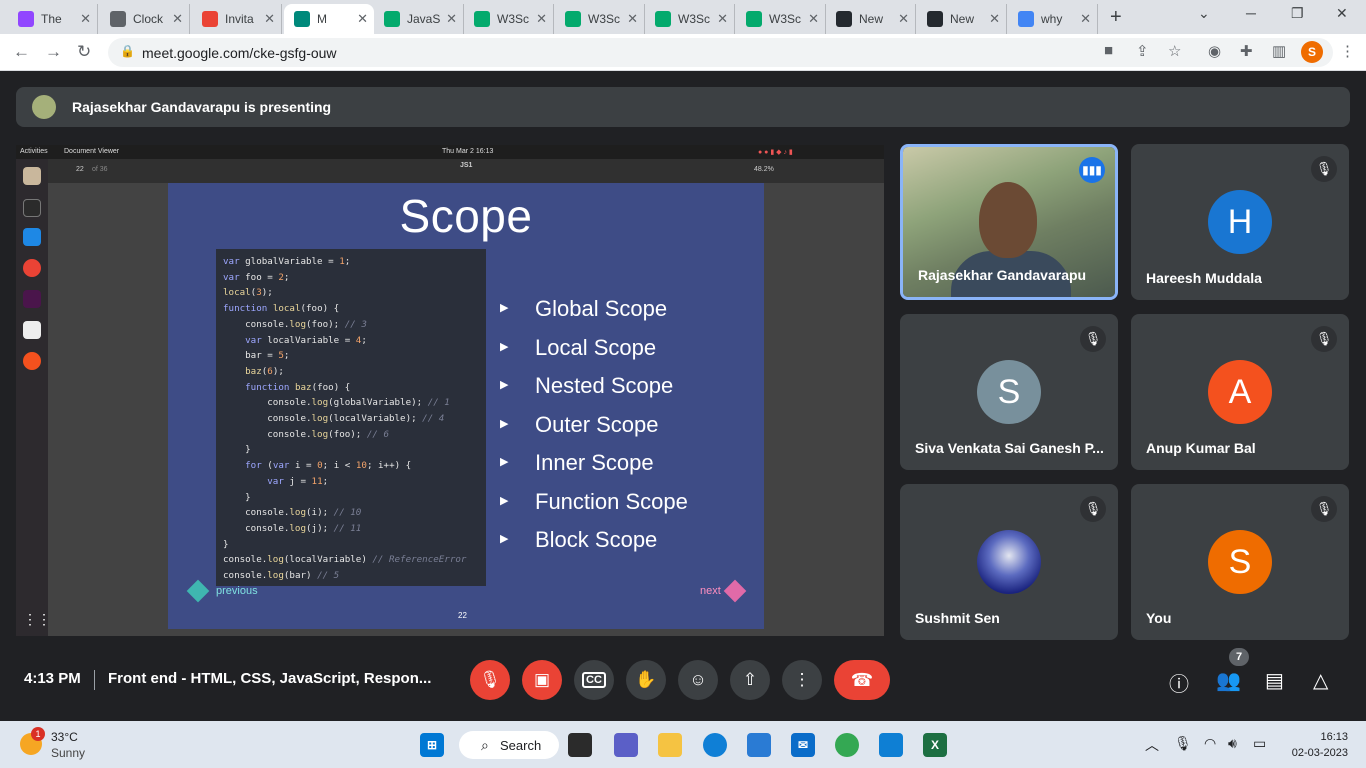  I want to click on more-vert-icon: ⋮, so click(802, 679).